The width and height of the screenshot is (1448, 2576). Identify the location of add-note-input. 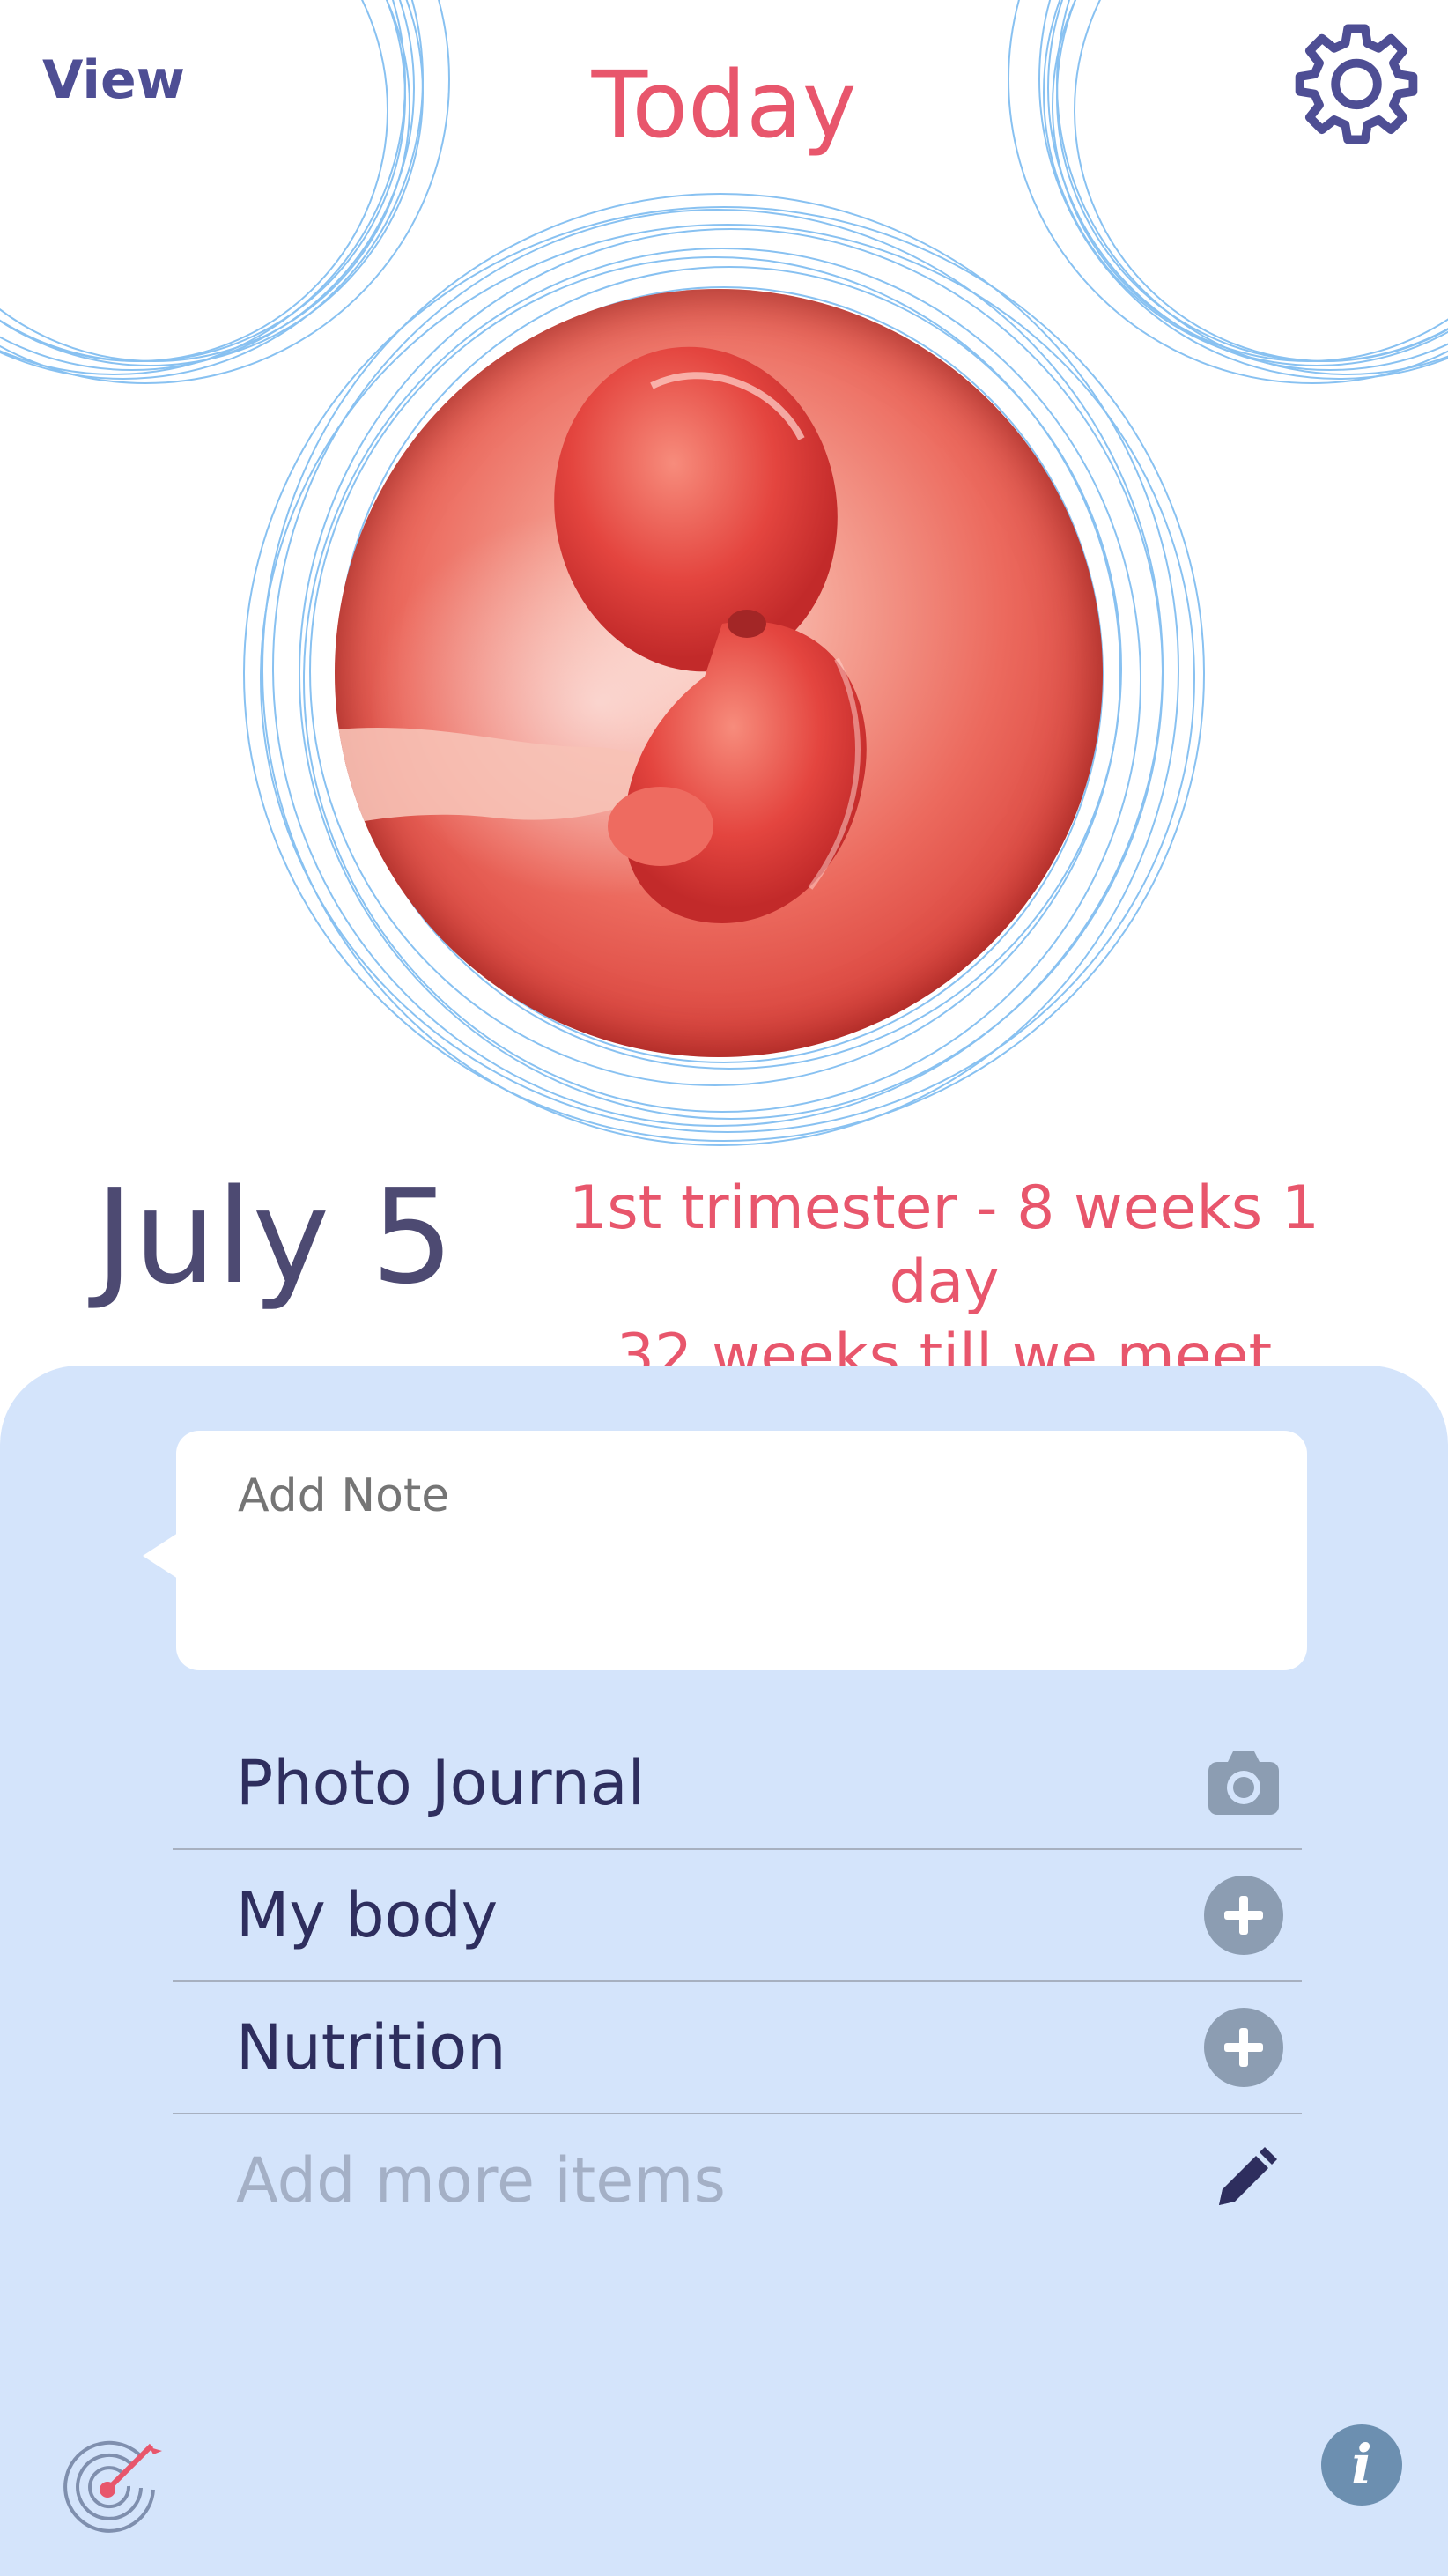
(757, 1496).